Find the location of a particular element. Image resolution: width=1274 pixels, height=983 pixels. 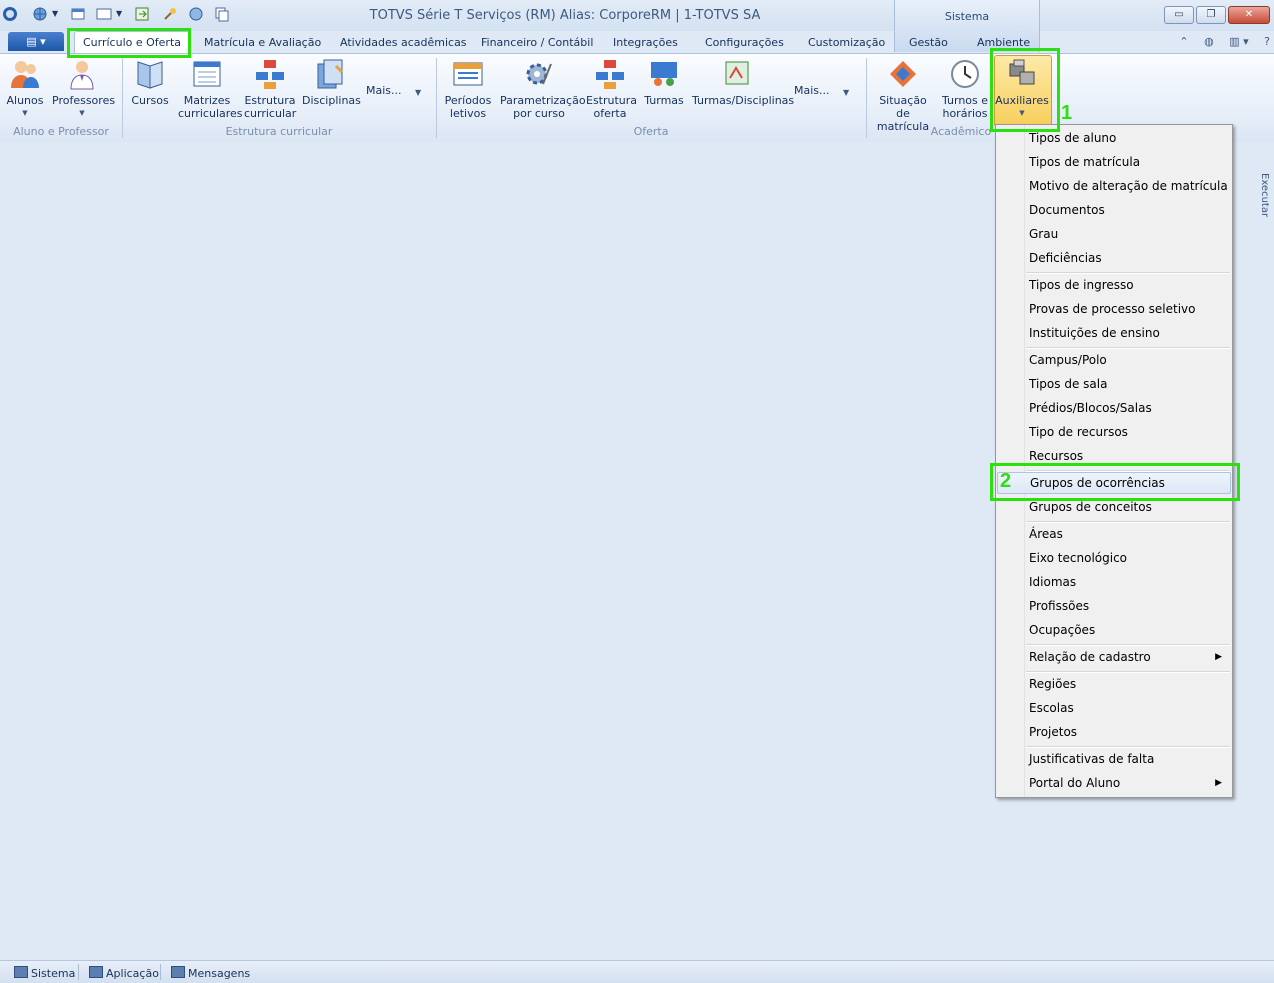

alunos-label: Alunos is located at coordinates (25, 100).